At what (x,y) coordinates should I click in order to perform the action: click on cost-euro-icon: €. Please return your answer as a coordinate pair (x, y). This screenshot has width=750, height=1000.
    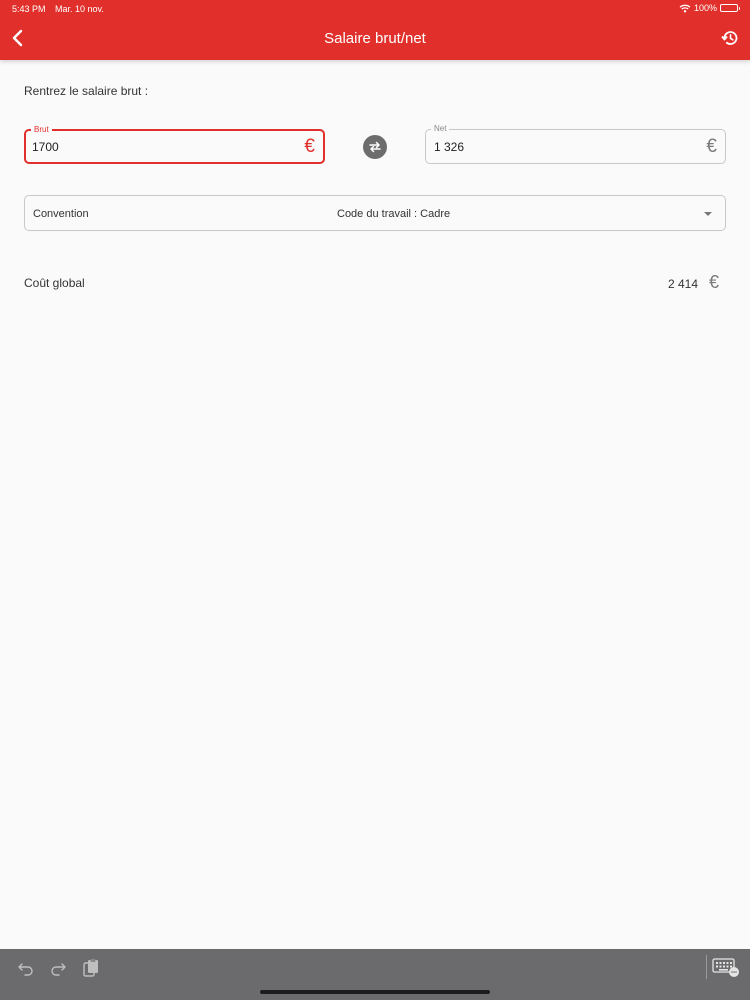
    Looking at the image, I should click on (714, 282).